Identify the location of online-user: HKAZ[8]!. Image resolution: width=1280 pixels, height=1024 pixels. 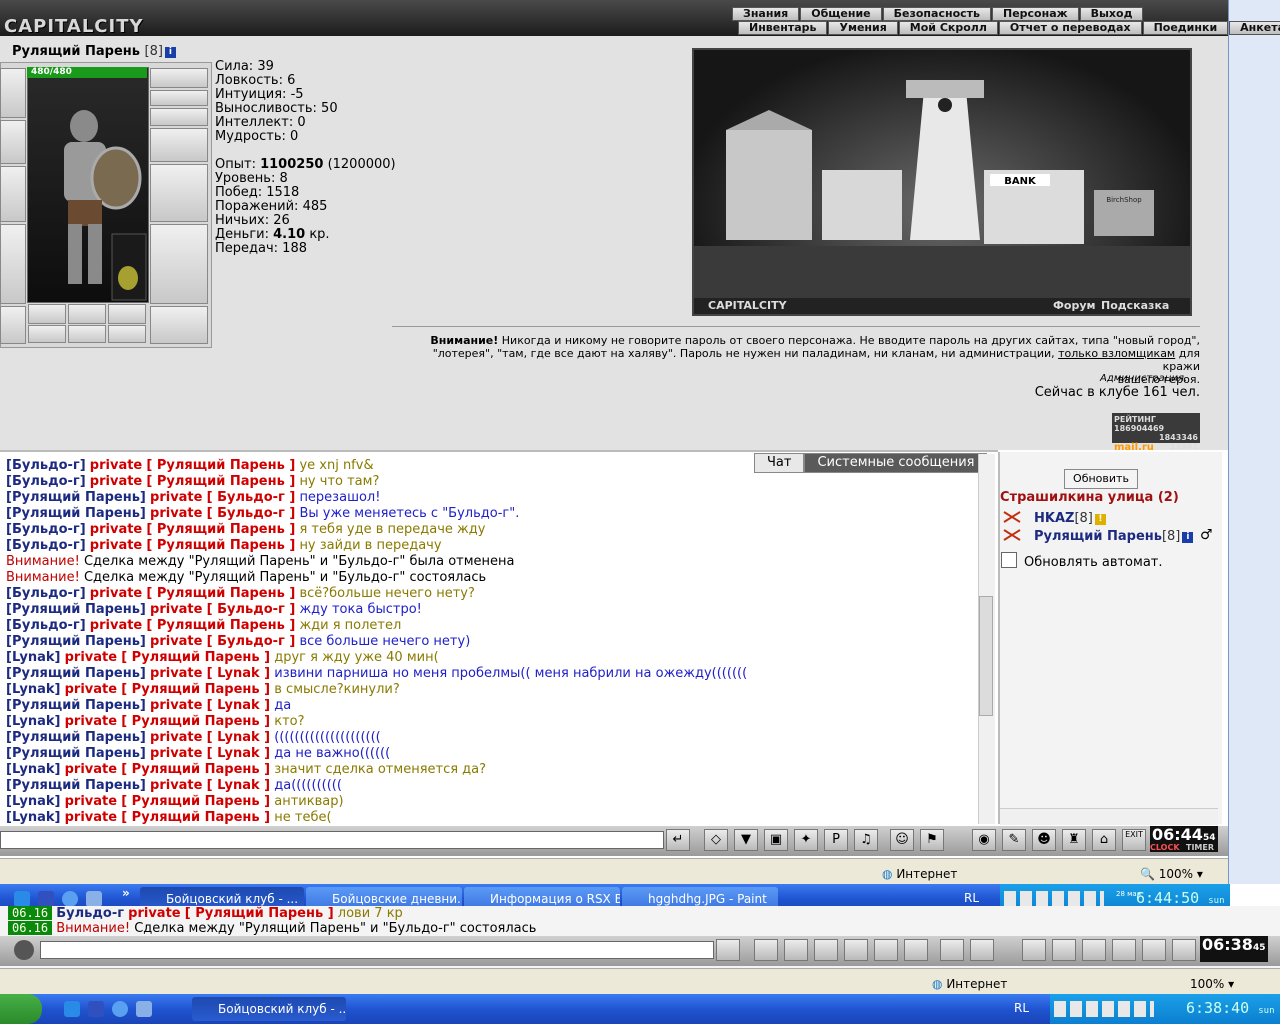
(1070, 518).